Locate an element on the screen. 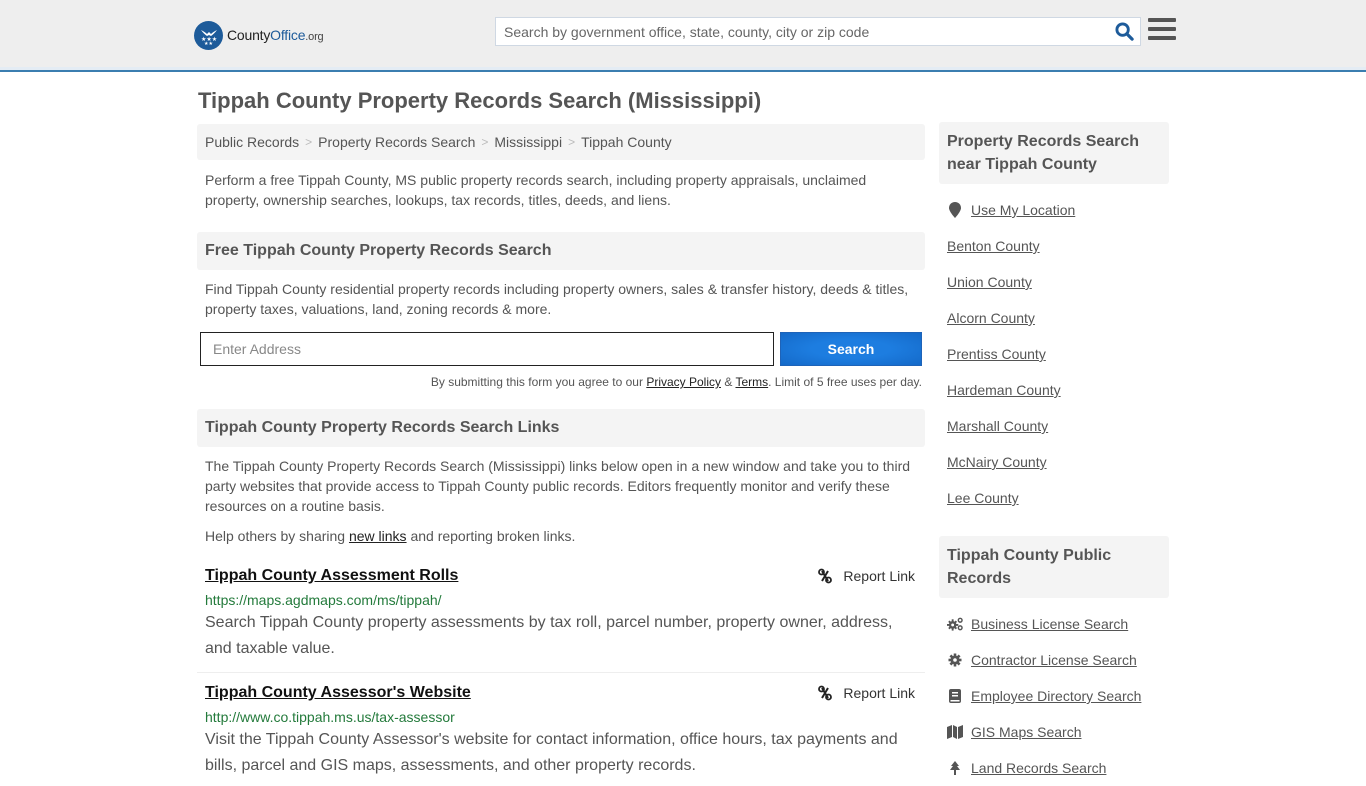 Image resolution: width=1366 pixels, height=786 pixels. nearby-county-link: Benton County is located at coordinates (993, 246).